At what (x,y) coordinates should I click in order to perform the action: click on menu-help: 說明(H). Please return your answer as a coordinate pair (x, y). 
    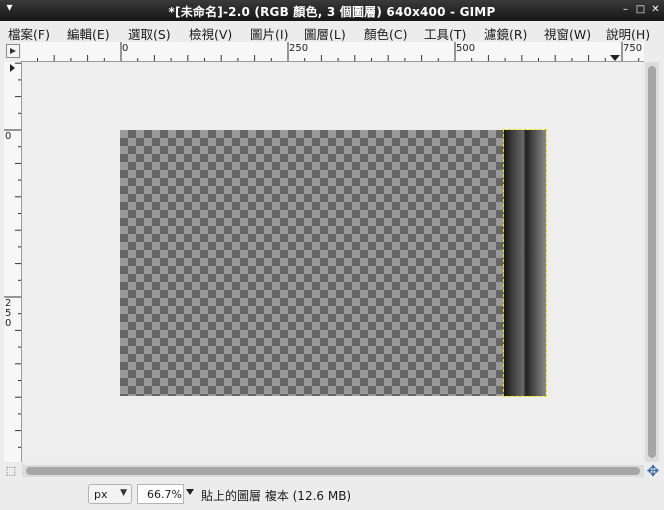
    Looking at the image, I should click on (628, 33).